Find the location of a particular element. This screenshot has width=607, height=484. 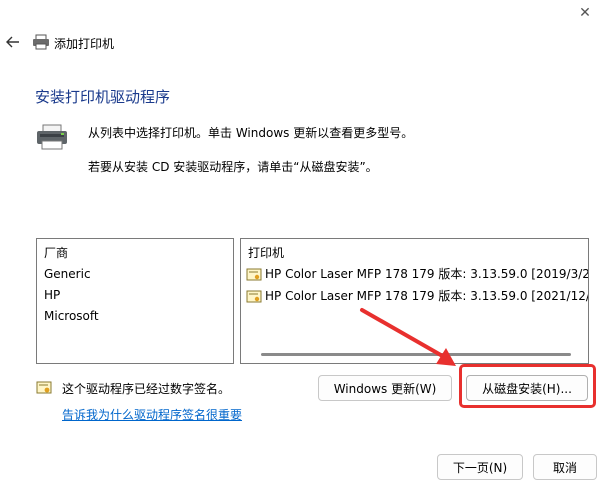

list-item-hp: HP is located at coordinates (52, 295).